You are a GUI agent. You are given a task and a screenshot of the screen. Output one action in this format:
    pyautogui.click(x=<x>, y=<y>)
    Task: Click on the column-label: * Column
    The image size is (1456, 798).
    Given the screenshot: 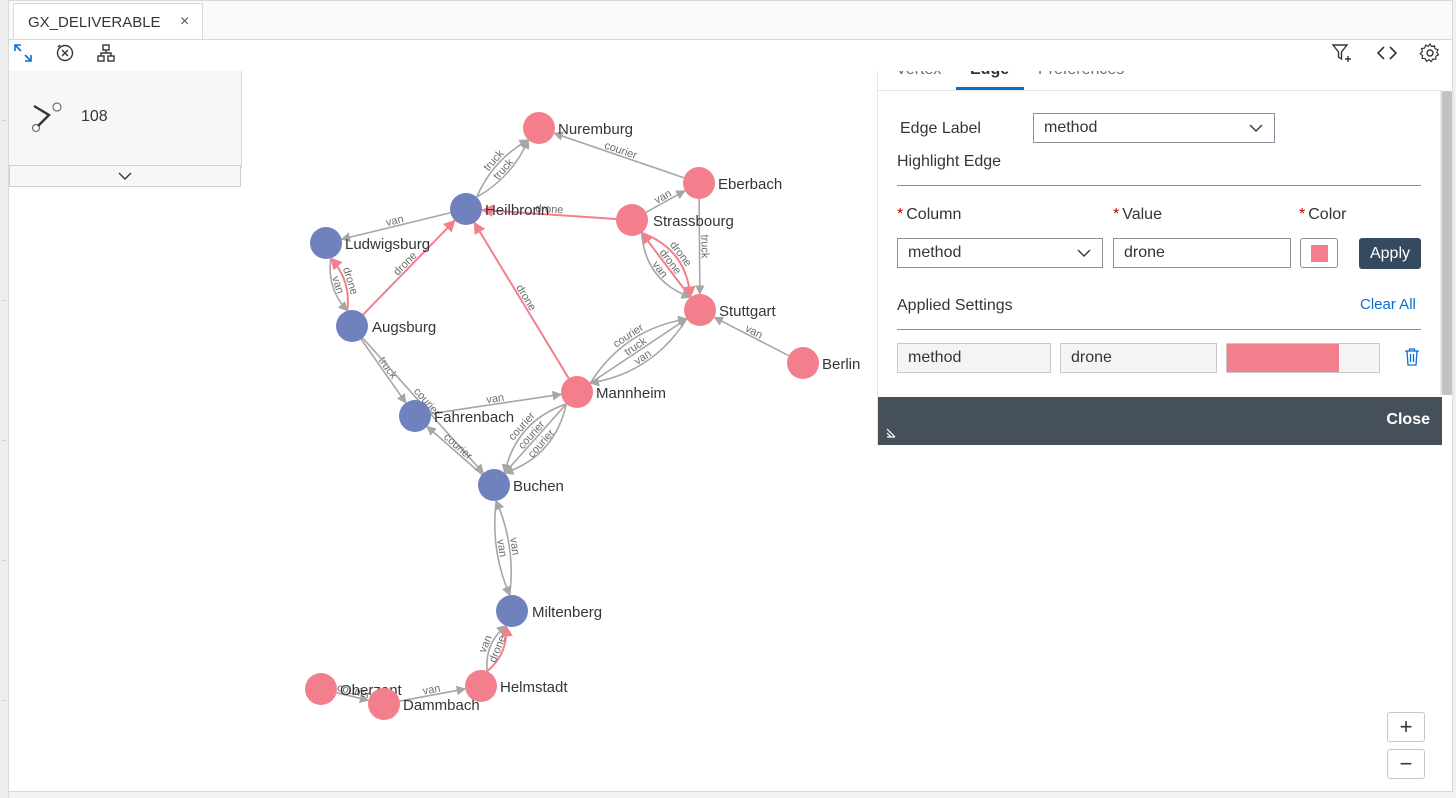 What is the action you would take?
    pyautogui.click(x=929, y=215)
    